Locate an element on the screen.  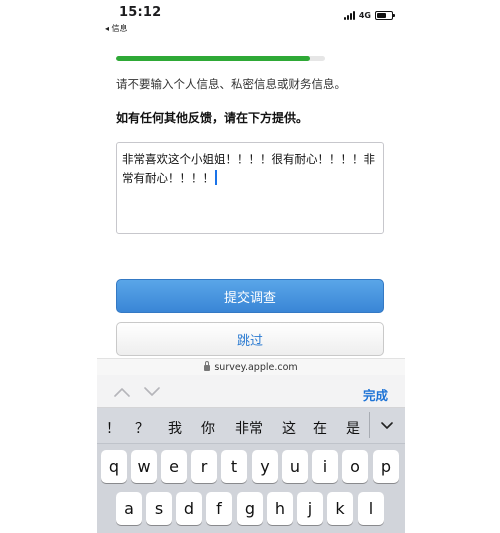
key-h: h is located at coordinates (280, 508).